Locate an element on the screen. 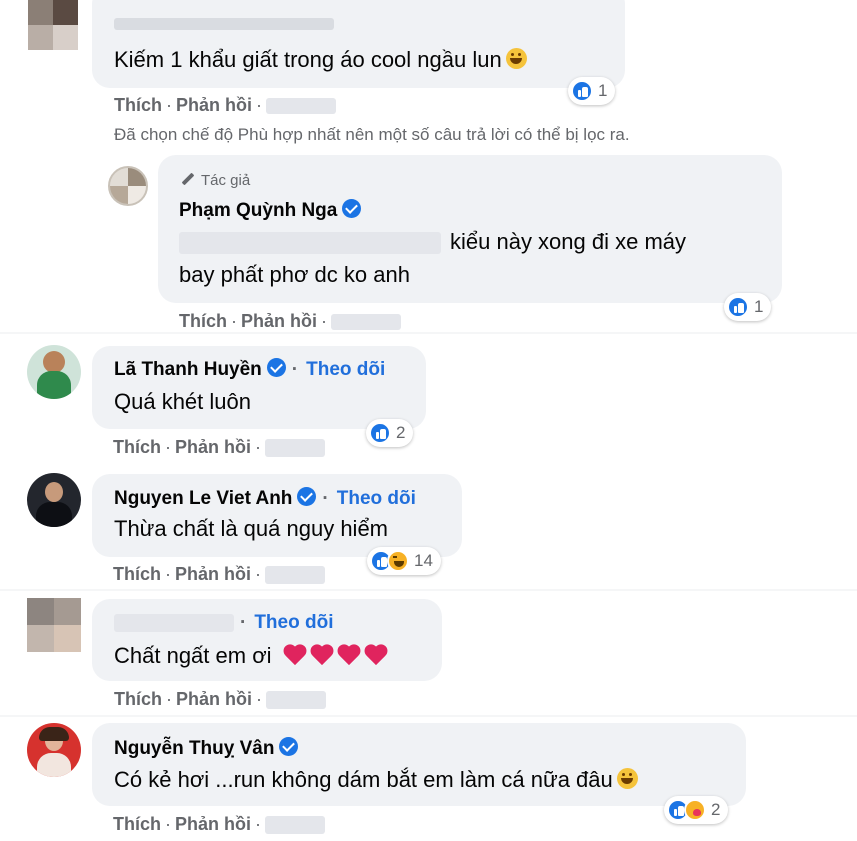 The height and width of the screenshot is (841, 857). grinning-emoji is located at coordinates (627, 778).